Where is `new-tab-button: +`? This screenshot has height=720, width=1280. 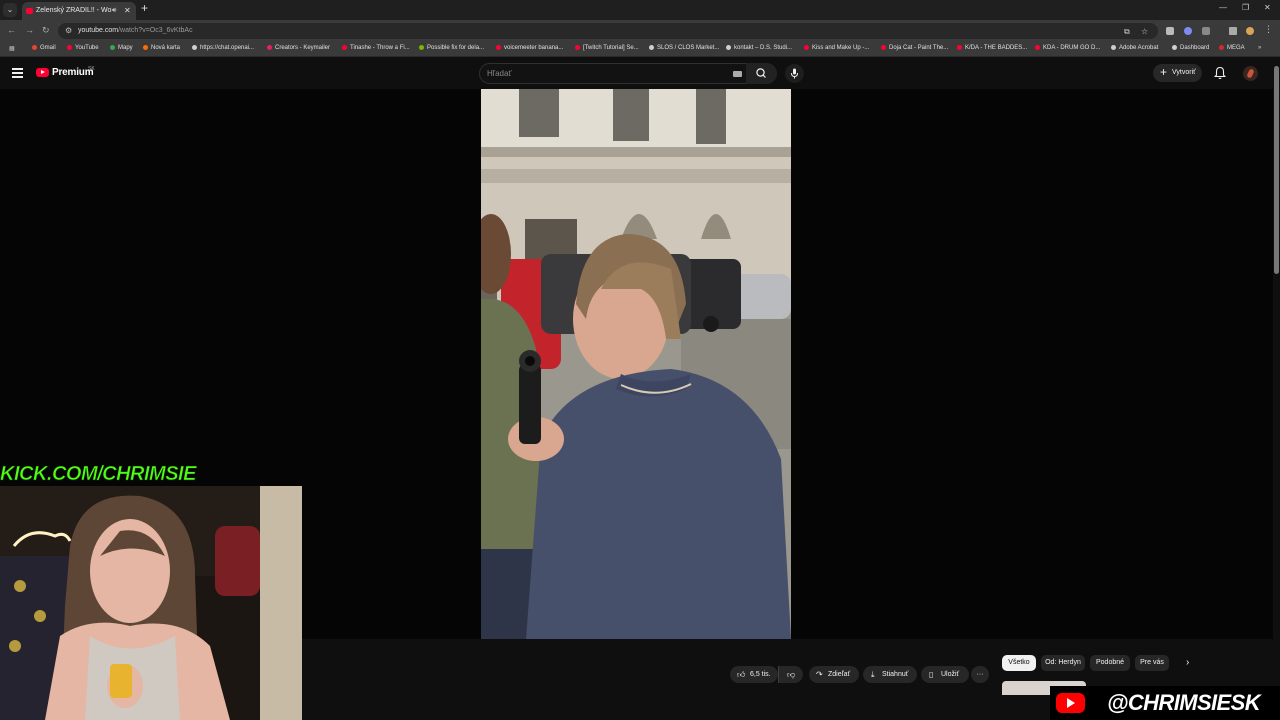
new-tab-button: + is located at coordinates (144, 8).